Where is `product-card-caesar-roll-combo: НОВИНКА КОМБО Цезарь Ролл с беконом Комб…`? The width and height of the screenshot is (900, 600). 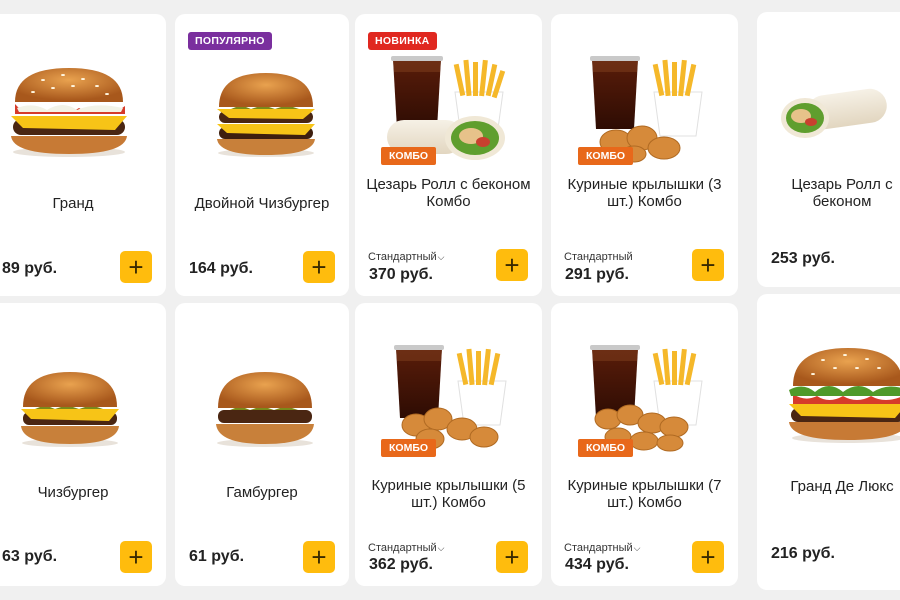
product-card-caesar-roll-combo: НОВИНКА КОМБО Цезарь Ролл с беконом Комб… is located at coordinates (448, 155).